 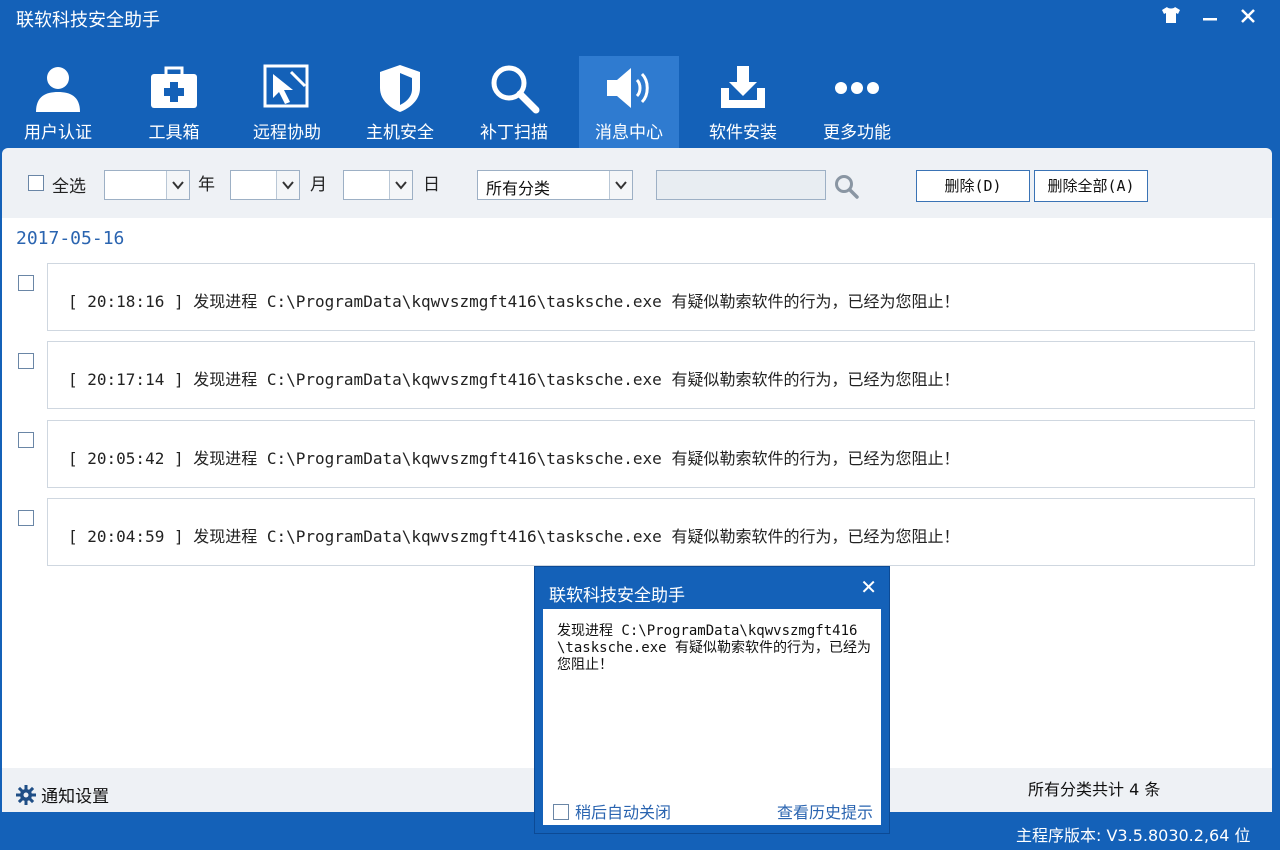 I want to click on nav-remote-assist: 远程协助, so click(x=287, y=102).